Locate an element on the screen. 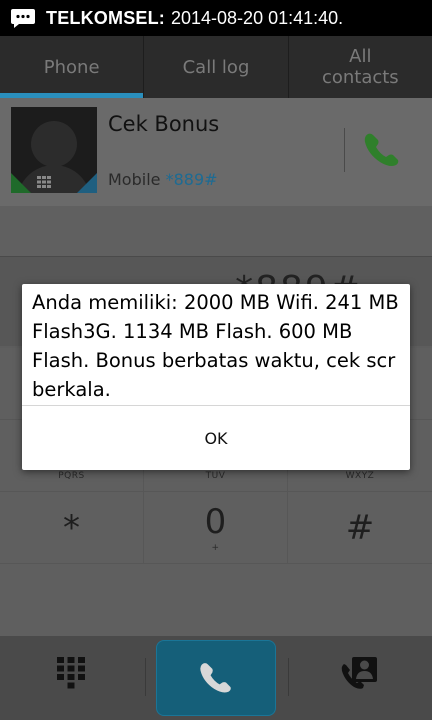  dialpad-key-star: * is located at coordinates (72, 528).